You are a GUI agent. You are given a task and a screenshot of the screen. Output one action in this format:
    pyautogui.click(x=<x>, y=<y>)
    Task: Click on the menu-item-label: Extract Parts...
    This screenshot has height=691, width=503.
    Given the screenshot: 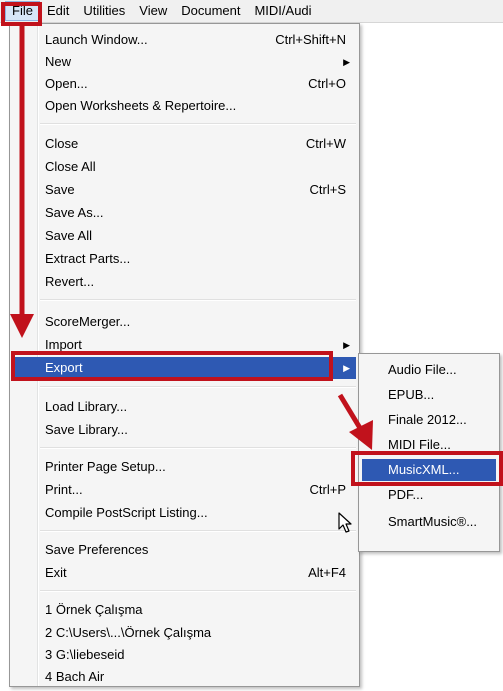 What is the action you would take?
    pyautogui.click(x=88, y=258)
    